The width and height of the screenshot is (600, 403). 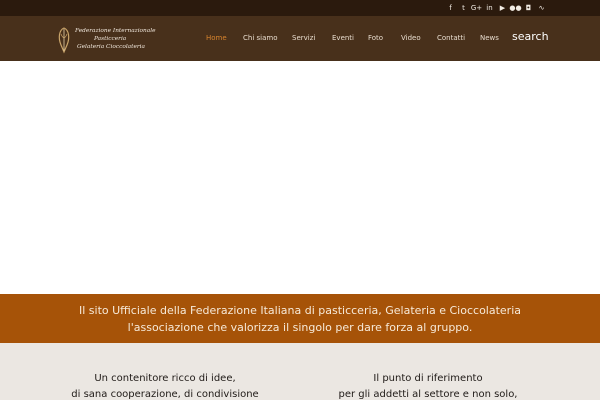 I want to click on facebook-icon: f, so click(x=450, y=8).